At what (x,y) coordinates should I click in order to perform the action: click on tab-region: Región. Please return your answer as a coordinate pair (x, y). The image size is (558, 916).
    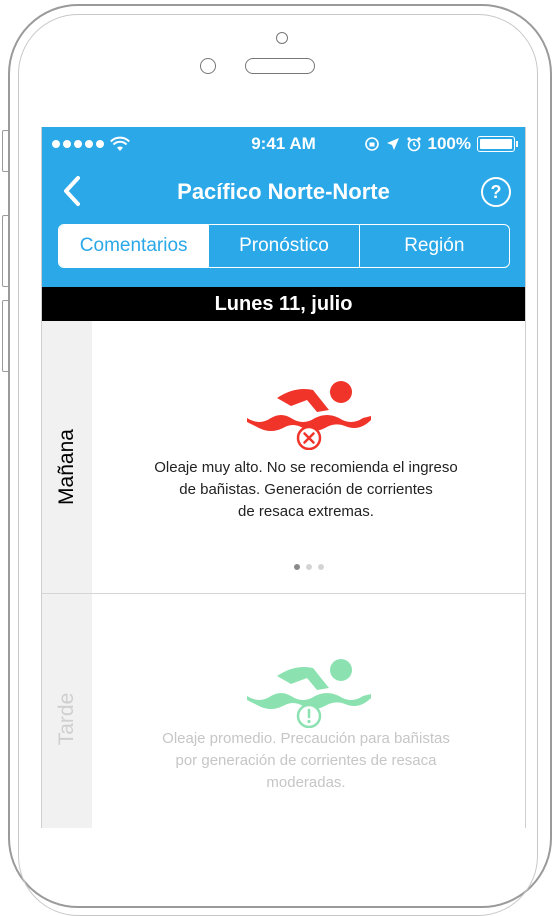
    Looking at the image, I should click on (433, 246).